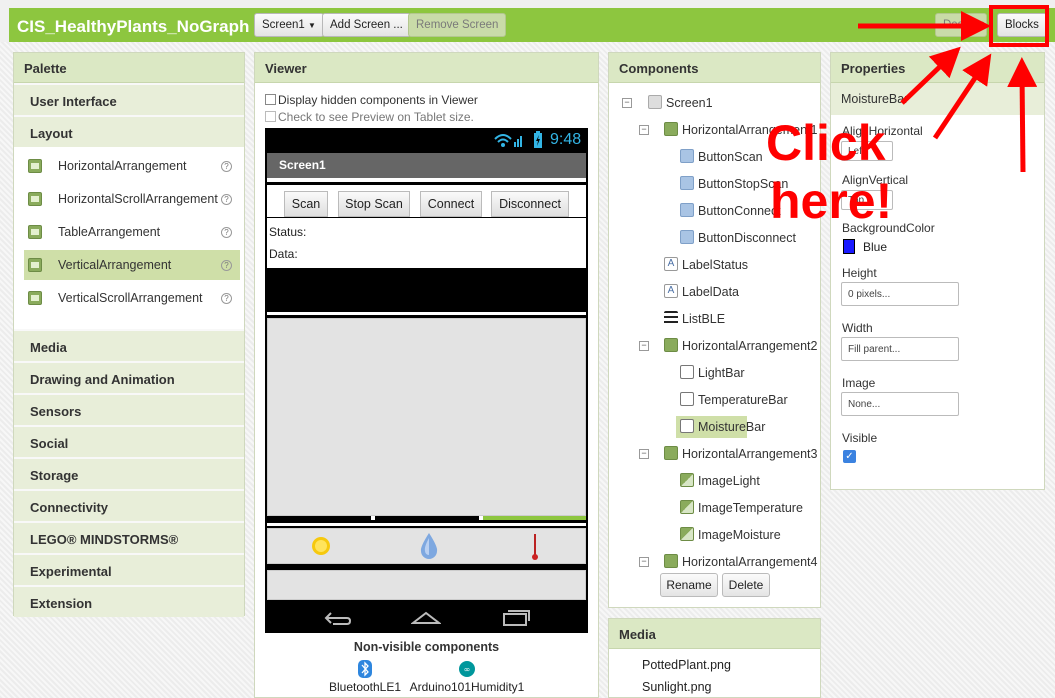 This screenshot has width=1055, height=698. What do you see at coordinates (1022, 115) in the screenshot?
I see `arrow-up-to-blocks` at bounding box center [1022, 115].